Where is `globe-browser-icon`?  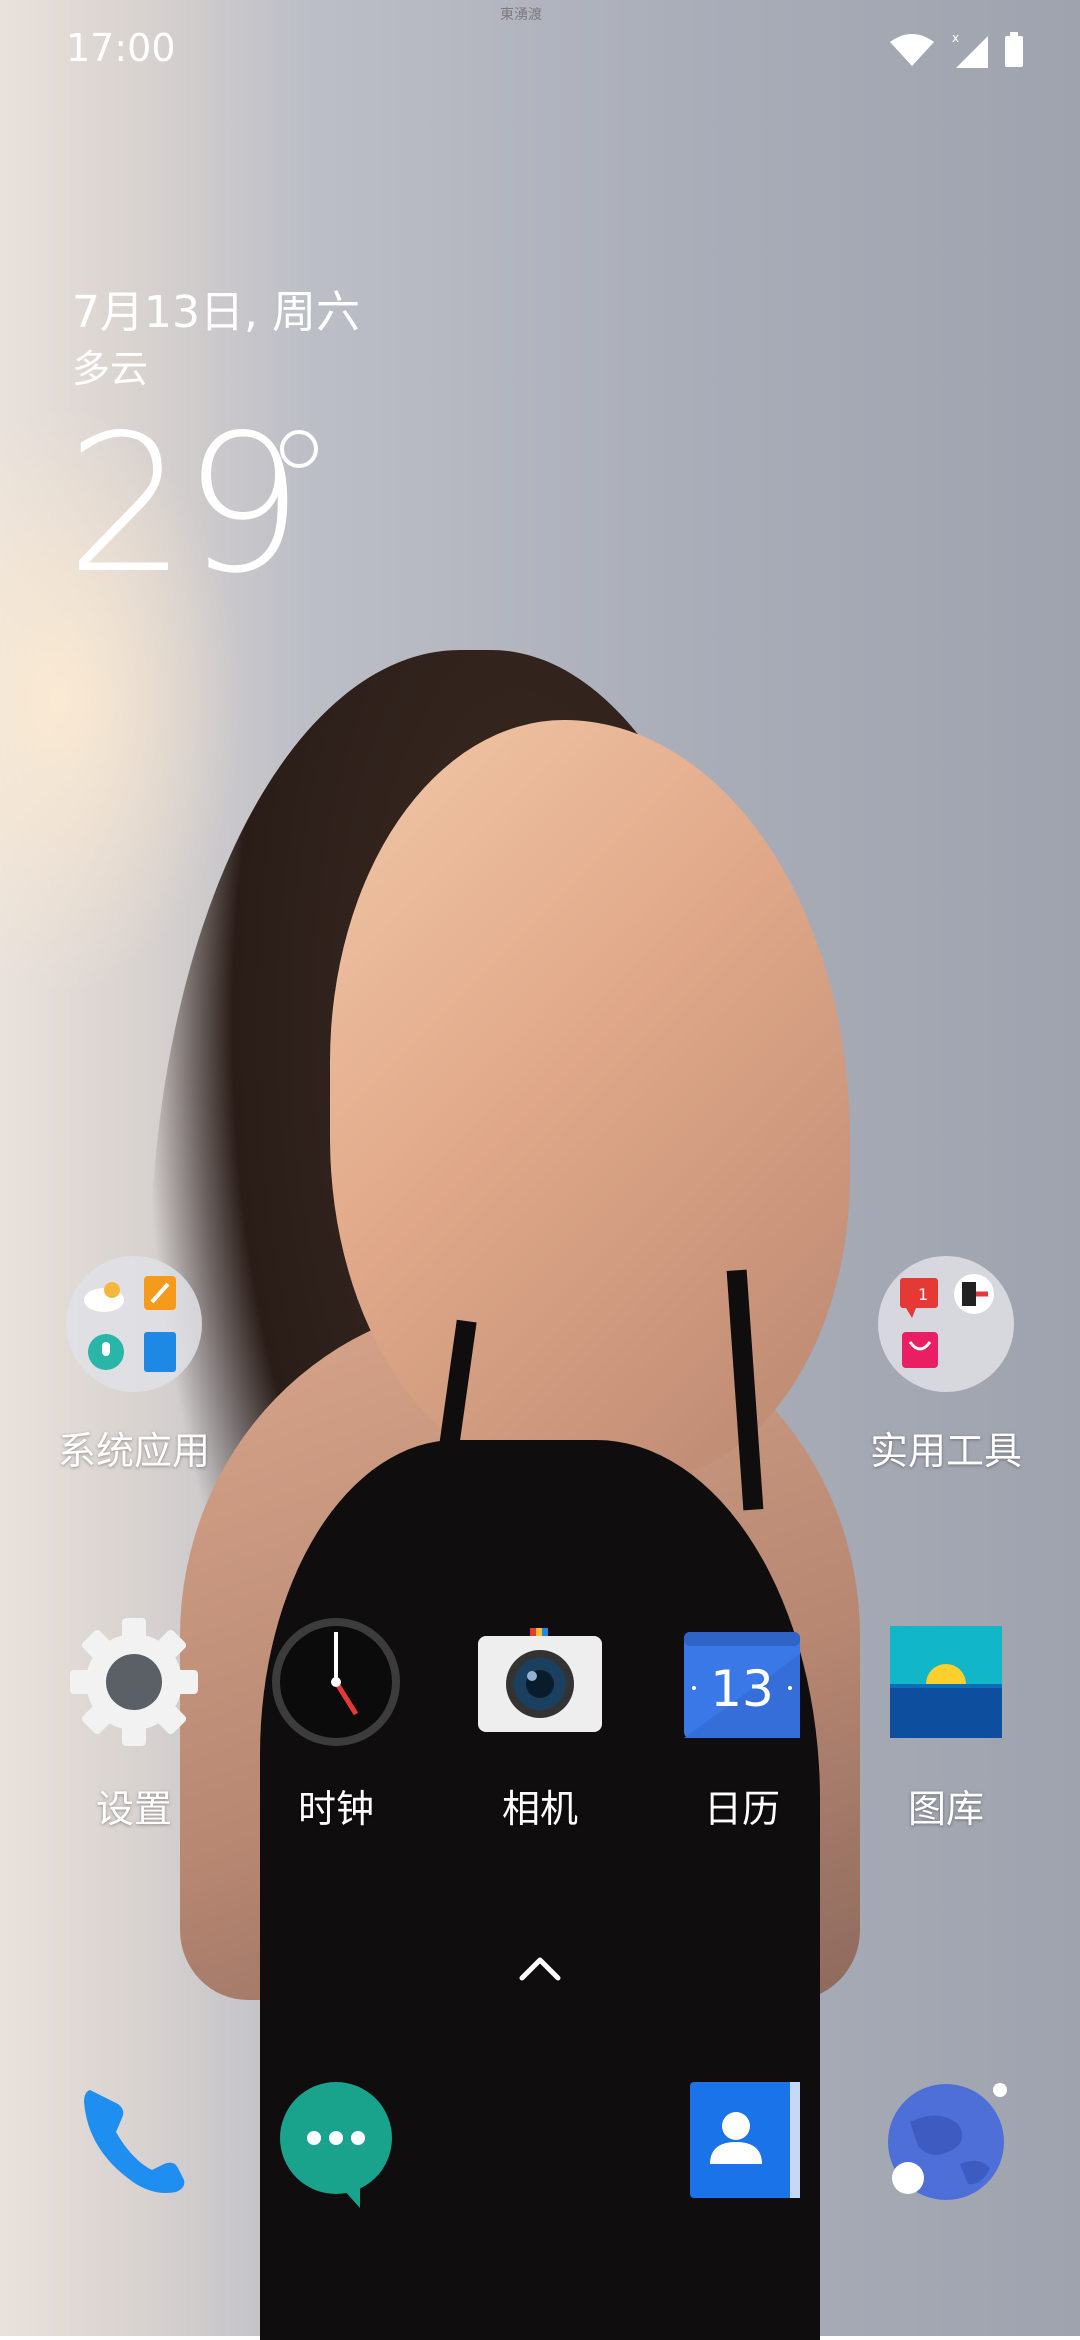 globe-browser-icon is located at coordinates (946, 2140).